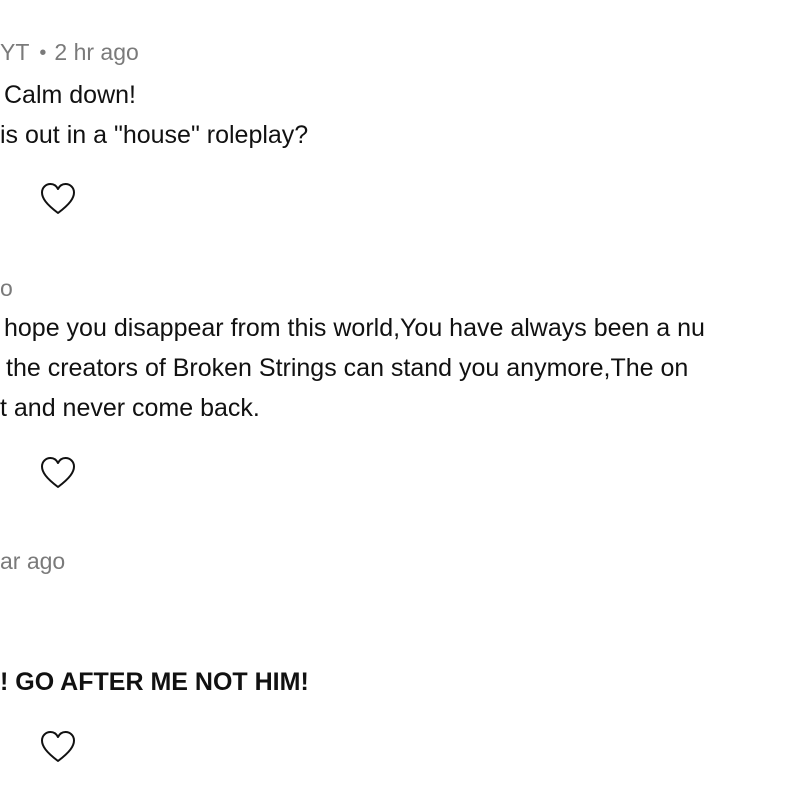  What do you see at coordinates (70, 95) in the screenshot?
I see `comment-text-line: Calm down!` at bounding box center [70, 95].